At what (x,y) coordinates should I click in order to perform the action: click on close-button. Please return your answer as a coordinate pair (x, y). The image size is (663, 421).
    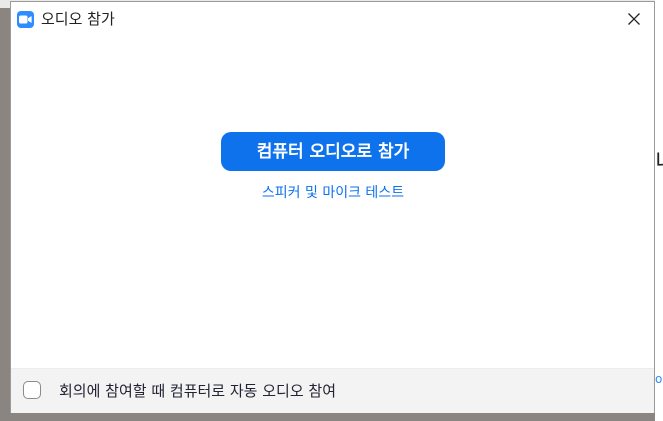
    Looking at the image, I should click on (634, 19).